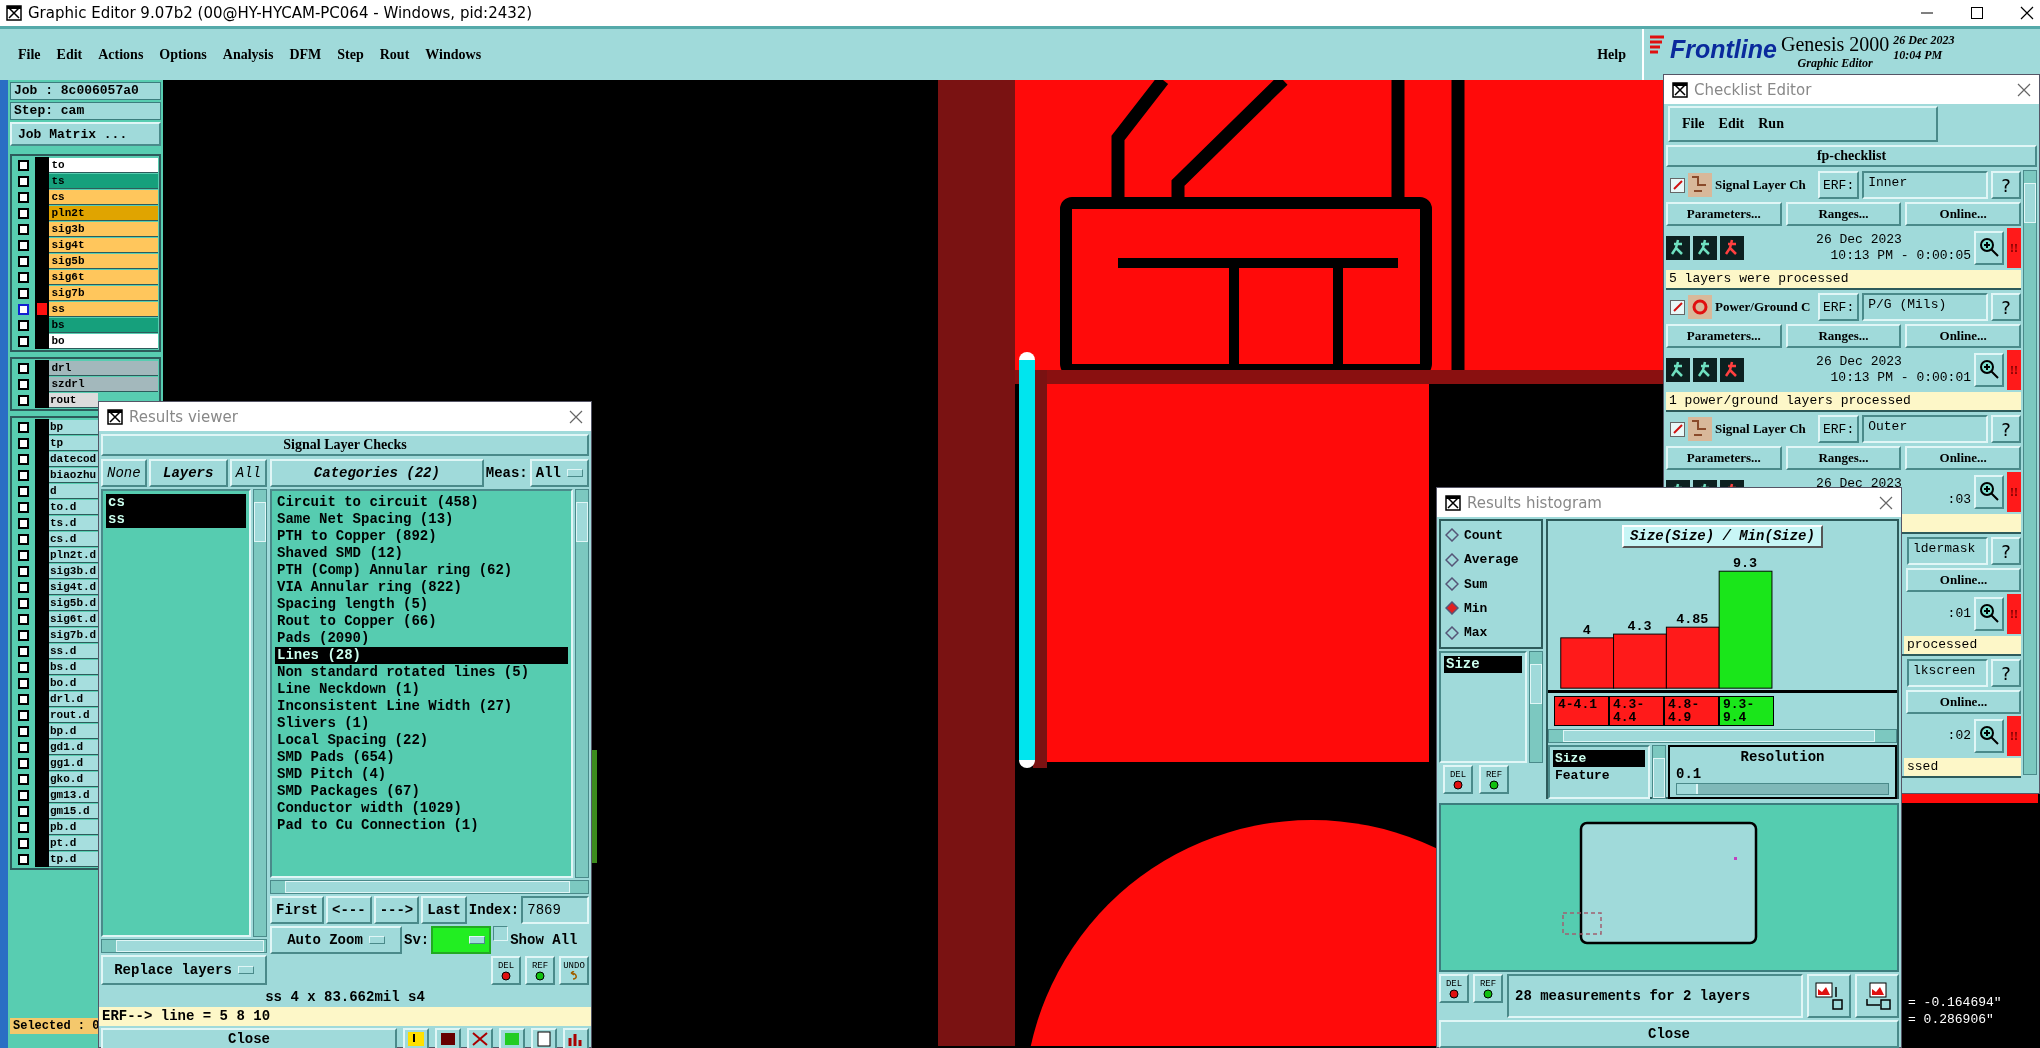  Describe the element at coordinates (1947, 673) in the screenshot. I see `erf-field: lkscreen` at that location.